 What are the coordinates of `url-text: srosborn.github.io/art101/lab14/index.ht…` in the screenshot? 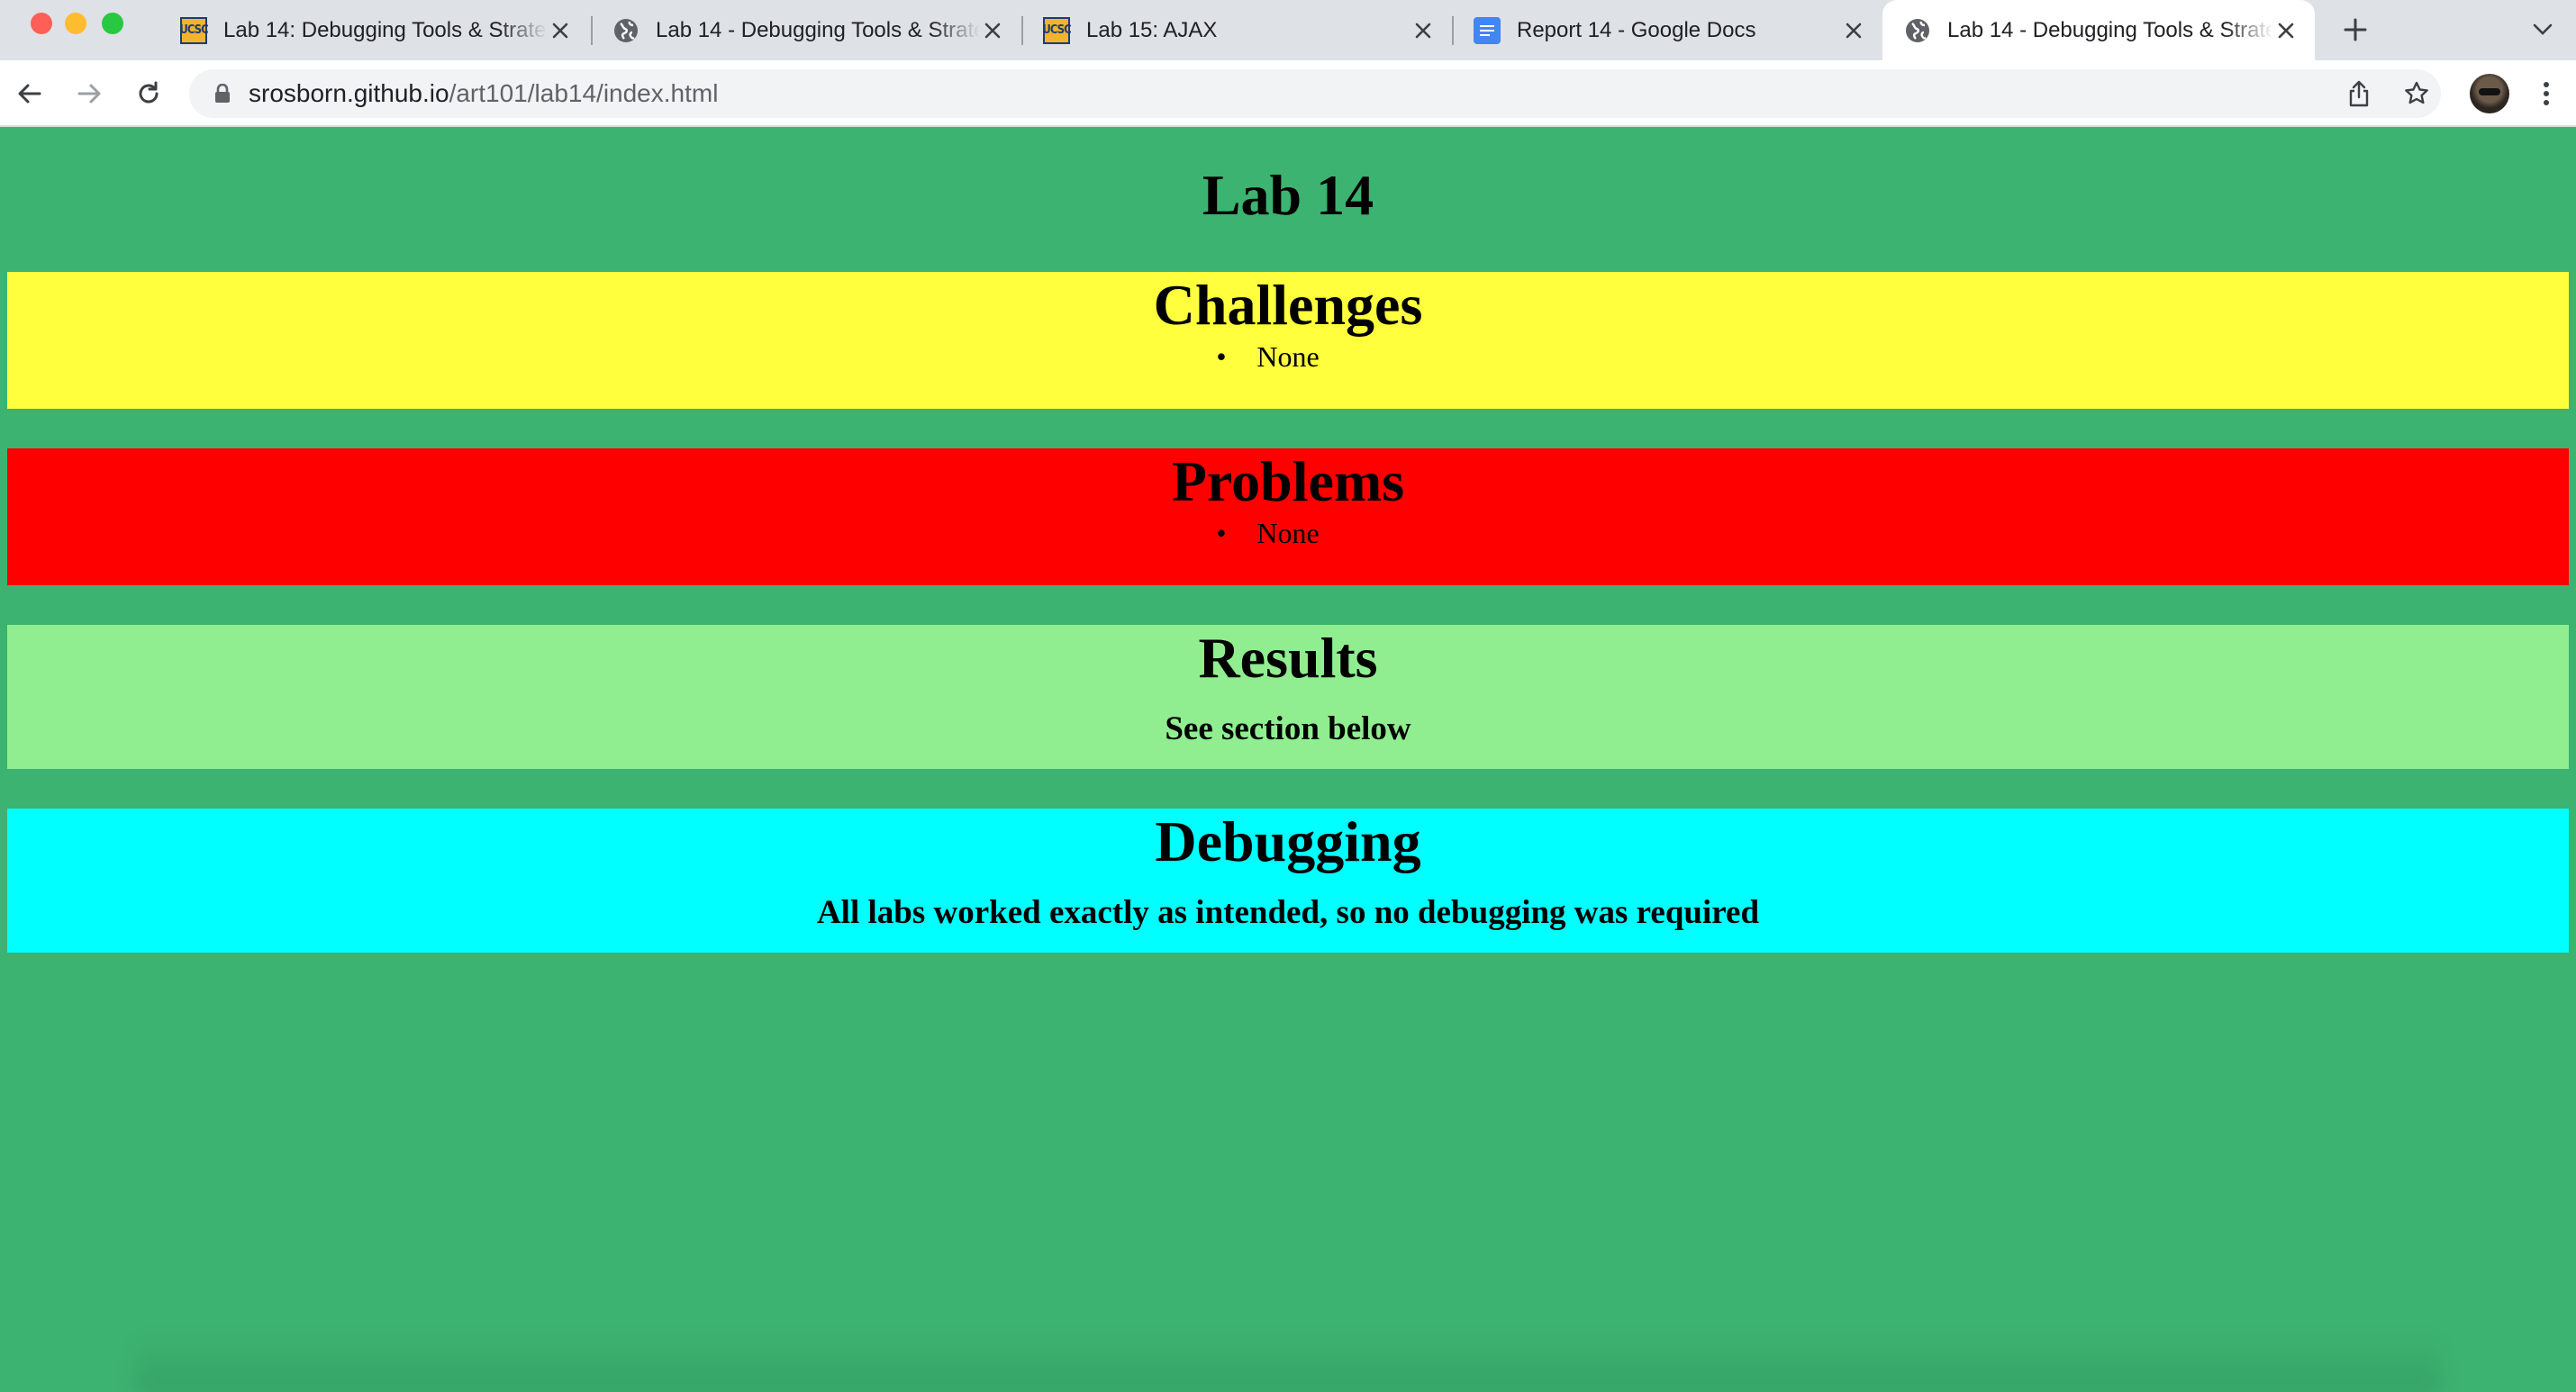 It's located at (484, 93).